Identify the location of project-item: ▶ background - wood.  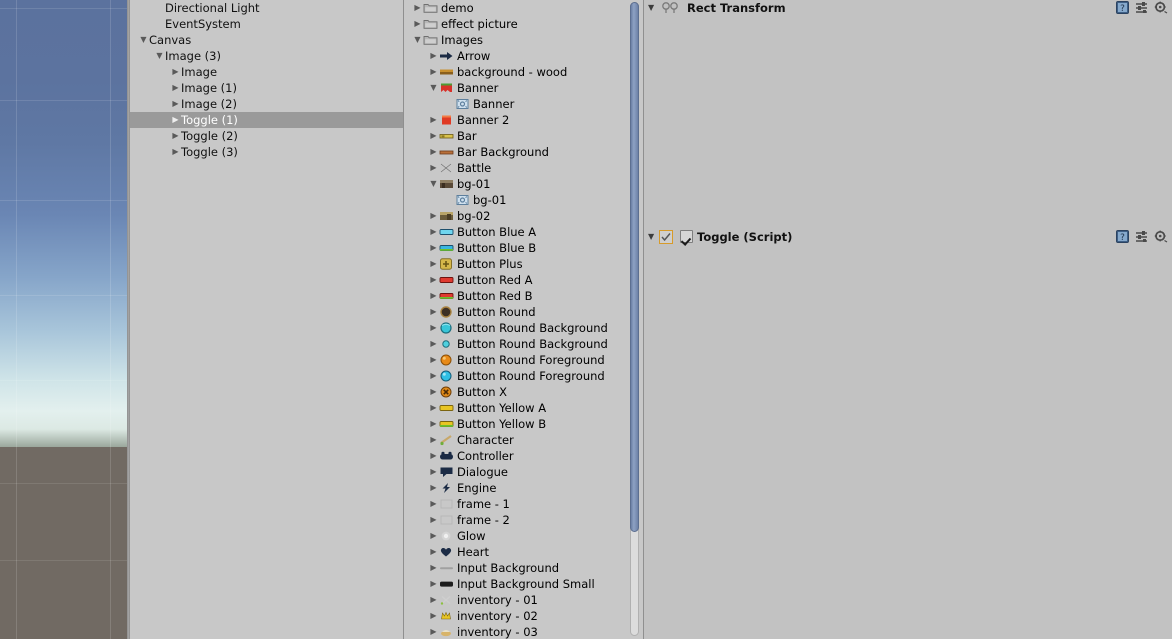
(523, 72).